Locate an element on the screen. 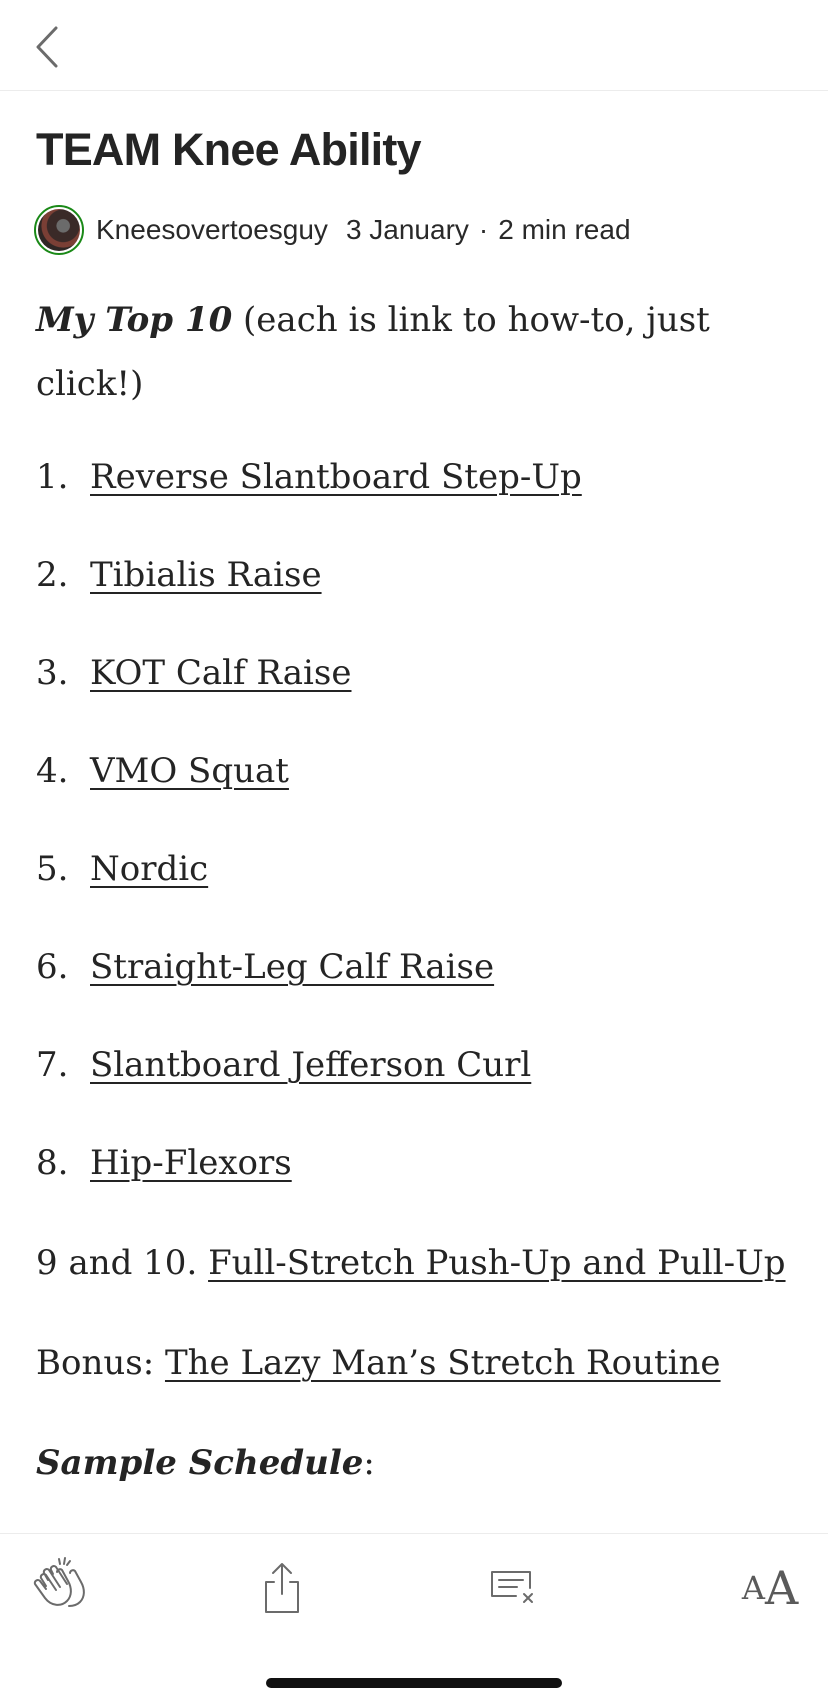  bonus-line: Bonus: The Lazy Man’s Stretch Routine is located at coordinates (378, 1363).